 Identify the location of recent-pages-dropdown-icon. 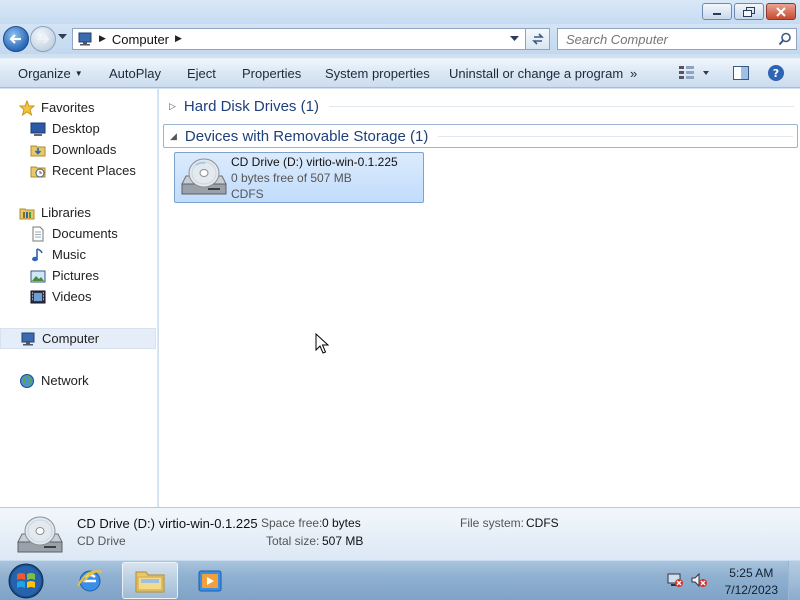
(62, 37).